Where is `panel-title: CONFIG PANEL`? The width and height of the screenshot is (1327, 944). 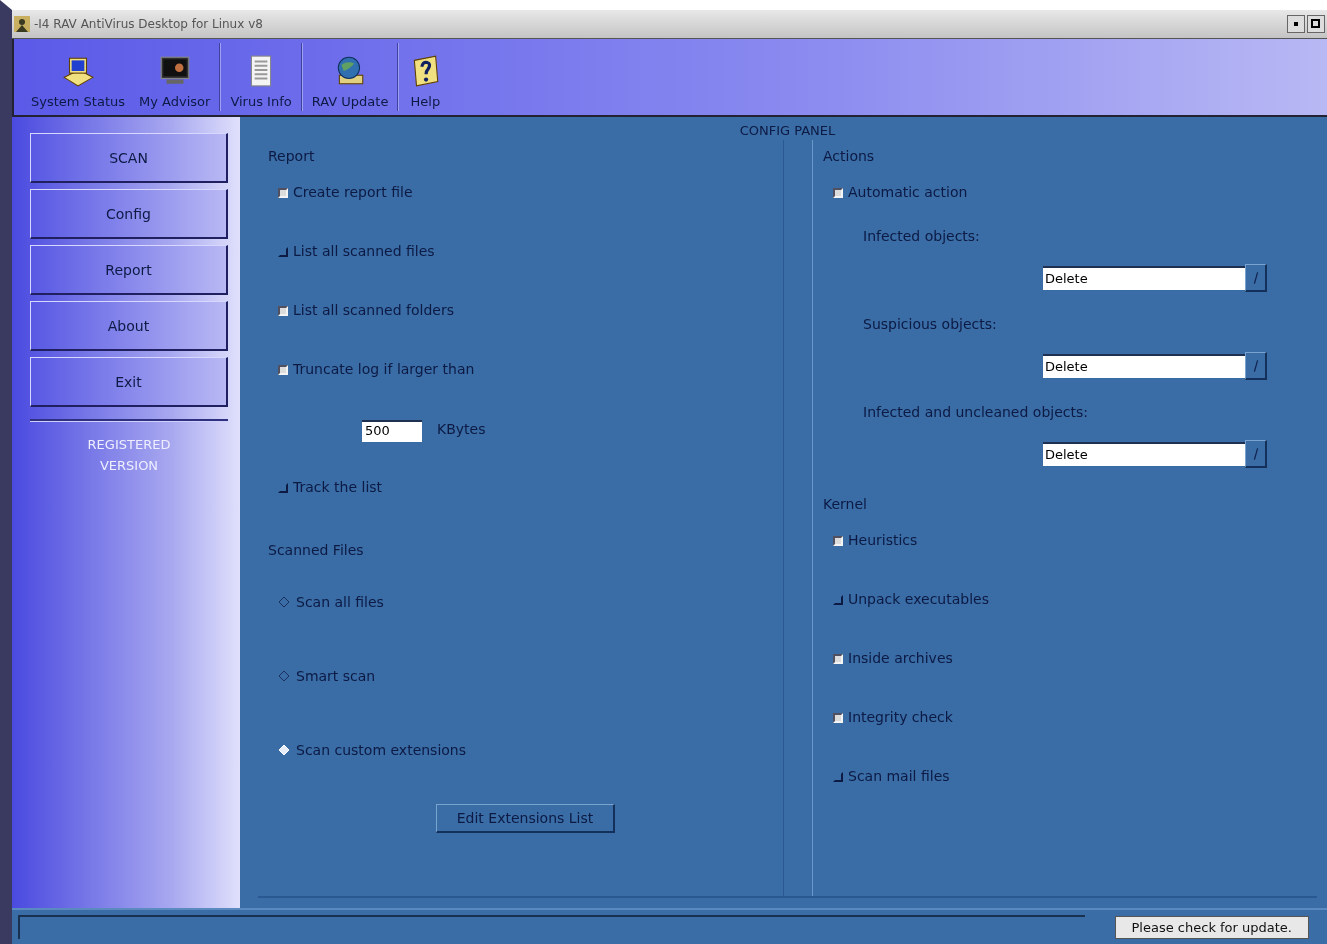 panel-title: CONFIG PANEL is located at coordinates (787, 131).